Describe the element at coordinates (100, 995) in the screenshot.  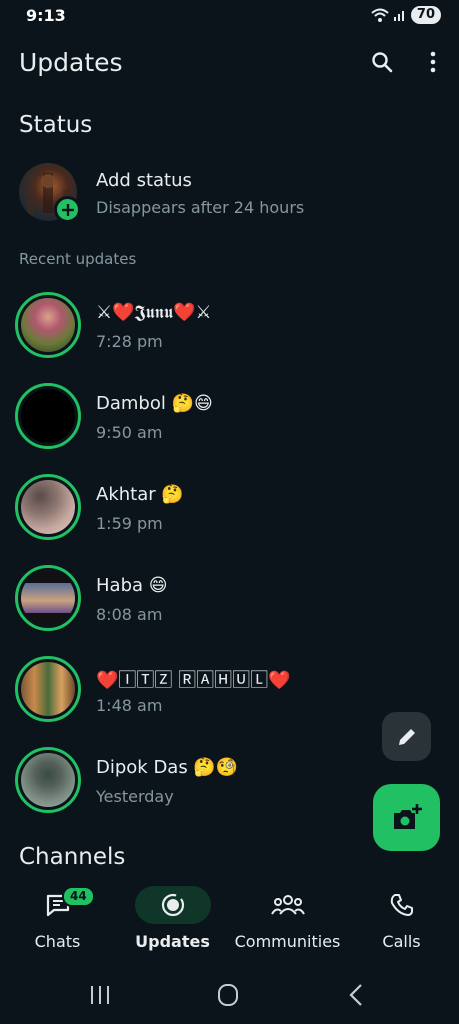
I see `recent-apps-icon` at that location.